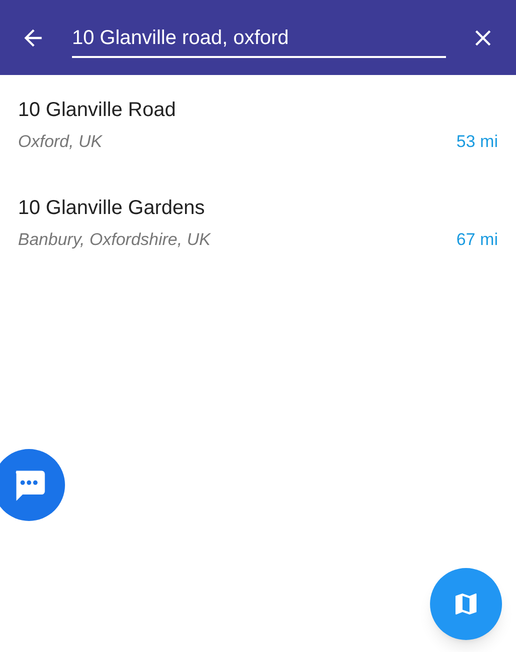  Describe the element at coordinates (258, 208) in the screenshot. I see `result-title: 10 Glanville Gardens` at that location.